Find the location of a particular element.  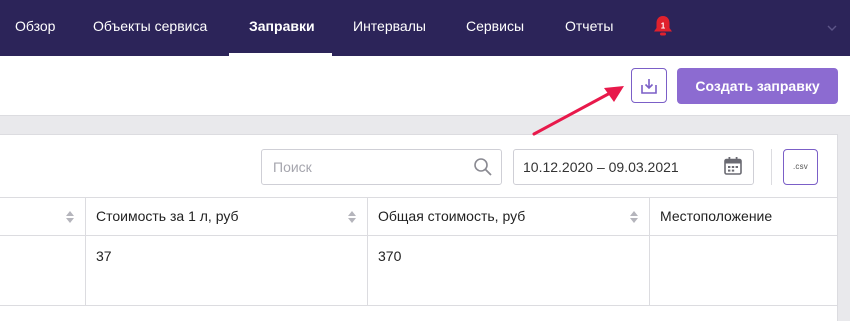

notification-count: 1 is located at coordinates (663, 26).